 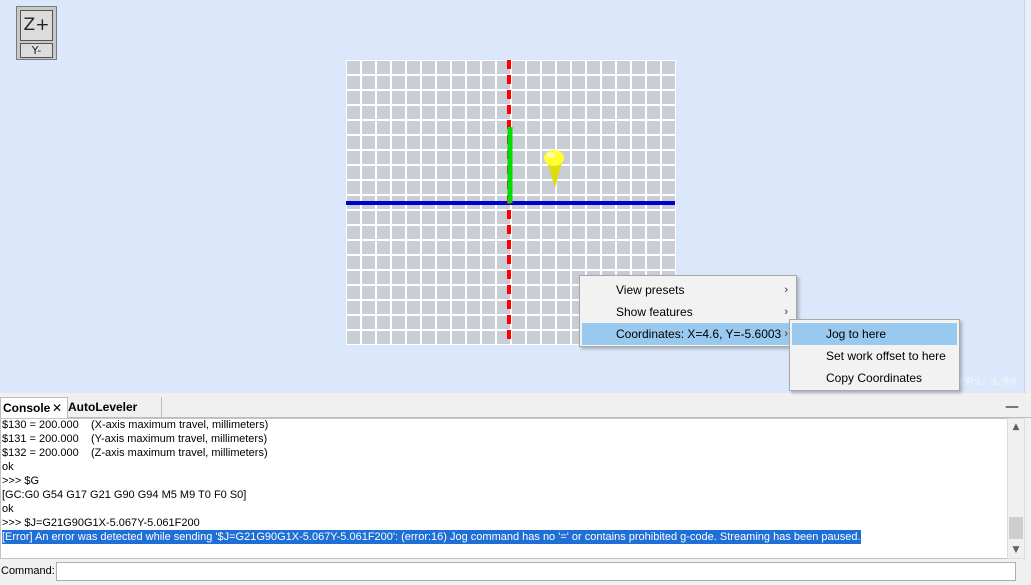 What do you see at coordinates (1027, 196) in the screenshot?
I see `viewport-edge` at bounding box center [1027, 196].